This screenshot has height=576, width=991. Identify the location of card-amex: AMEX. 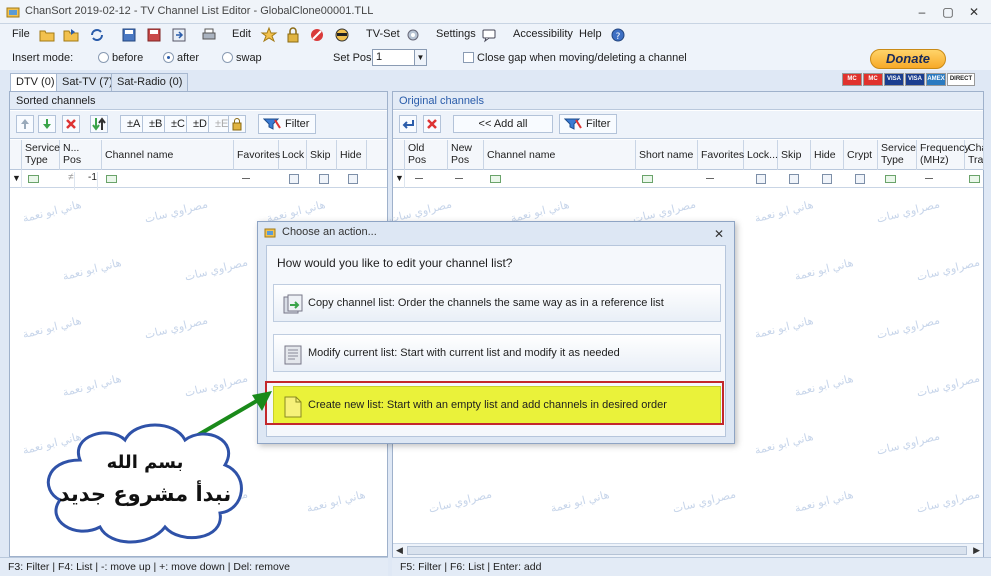
(936, 79).